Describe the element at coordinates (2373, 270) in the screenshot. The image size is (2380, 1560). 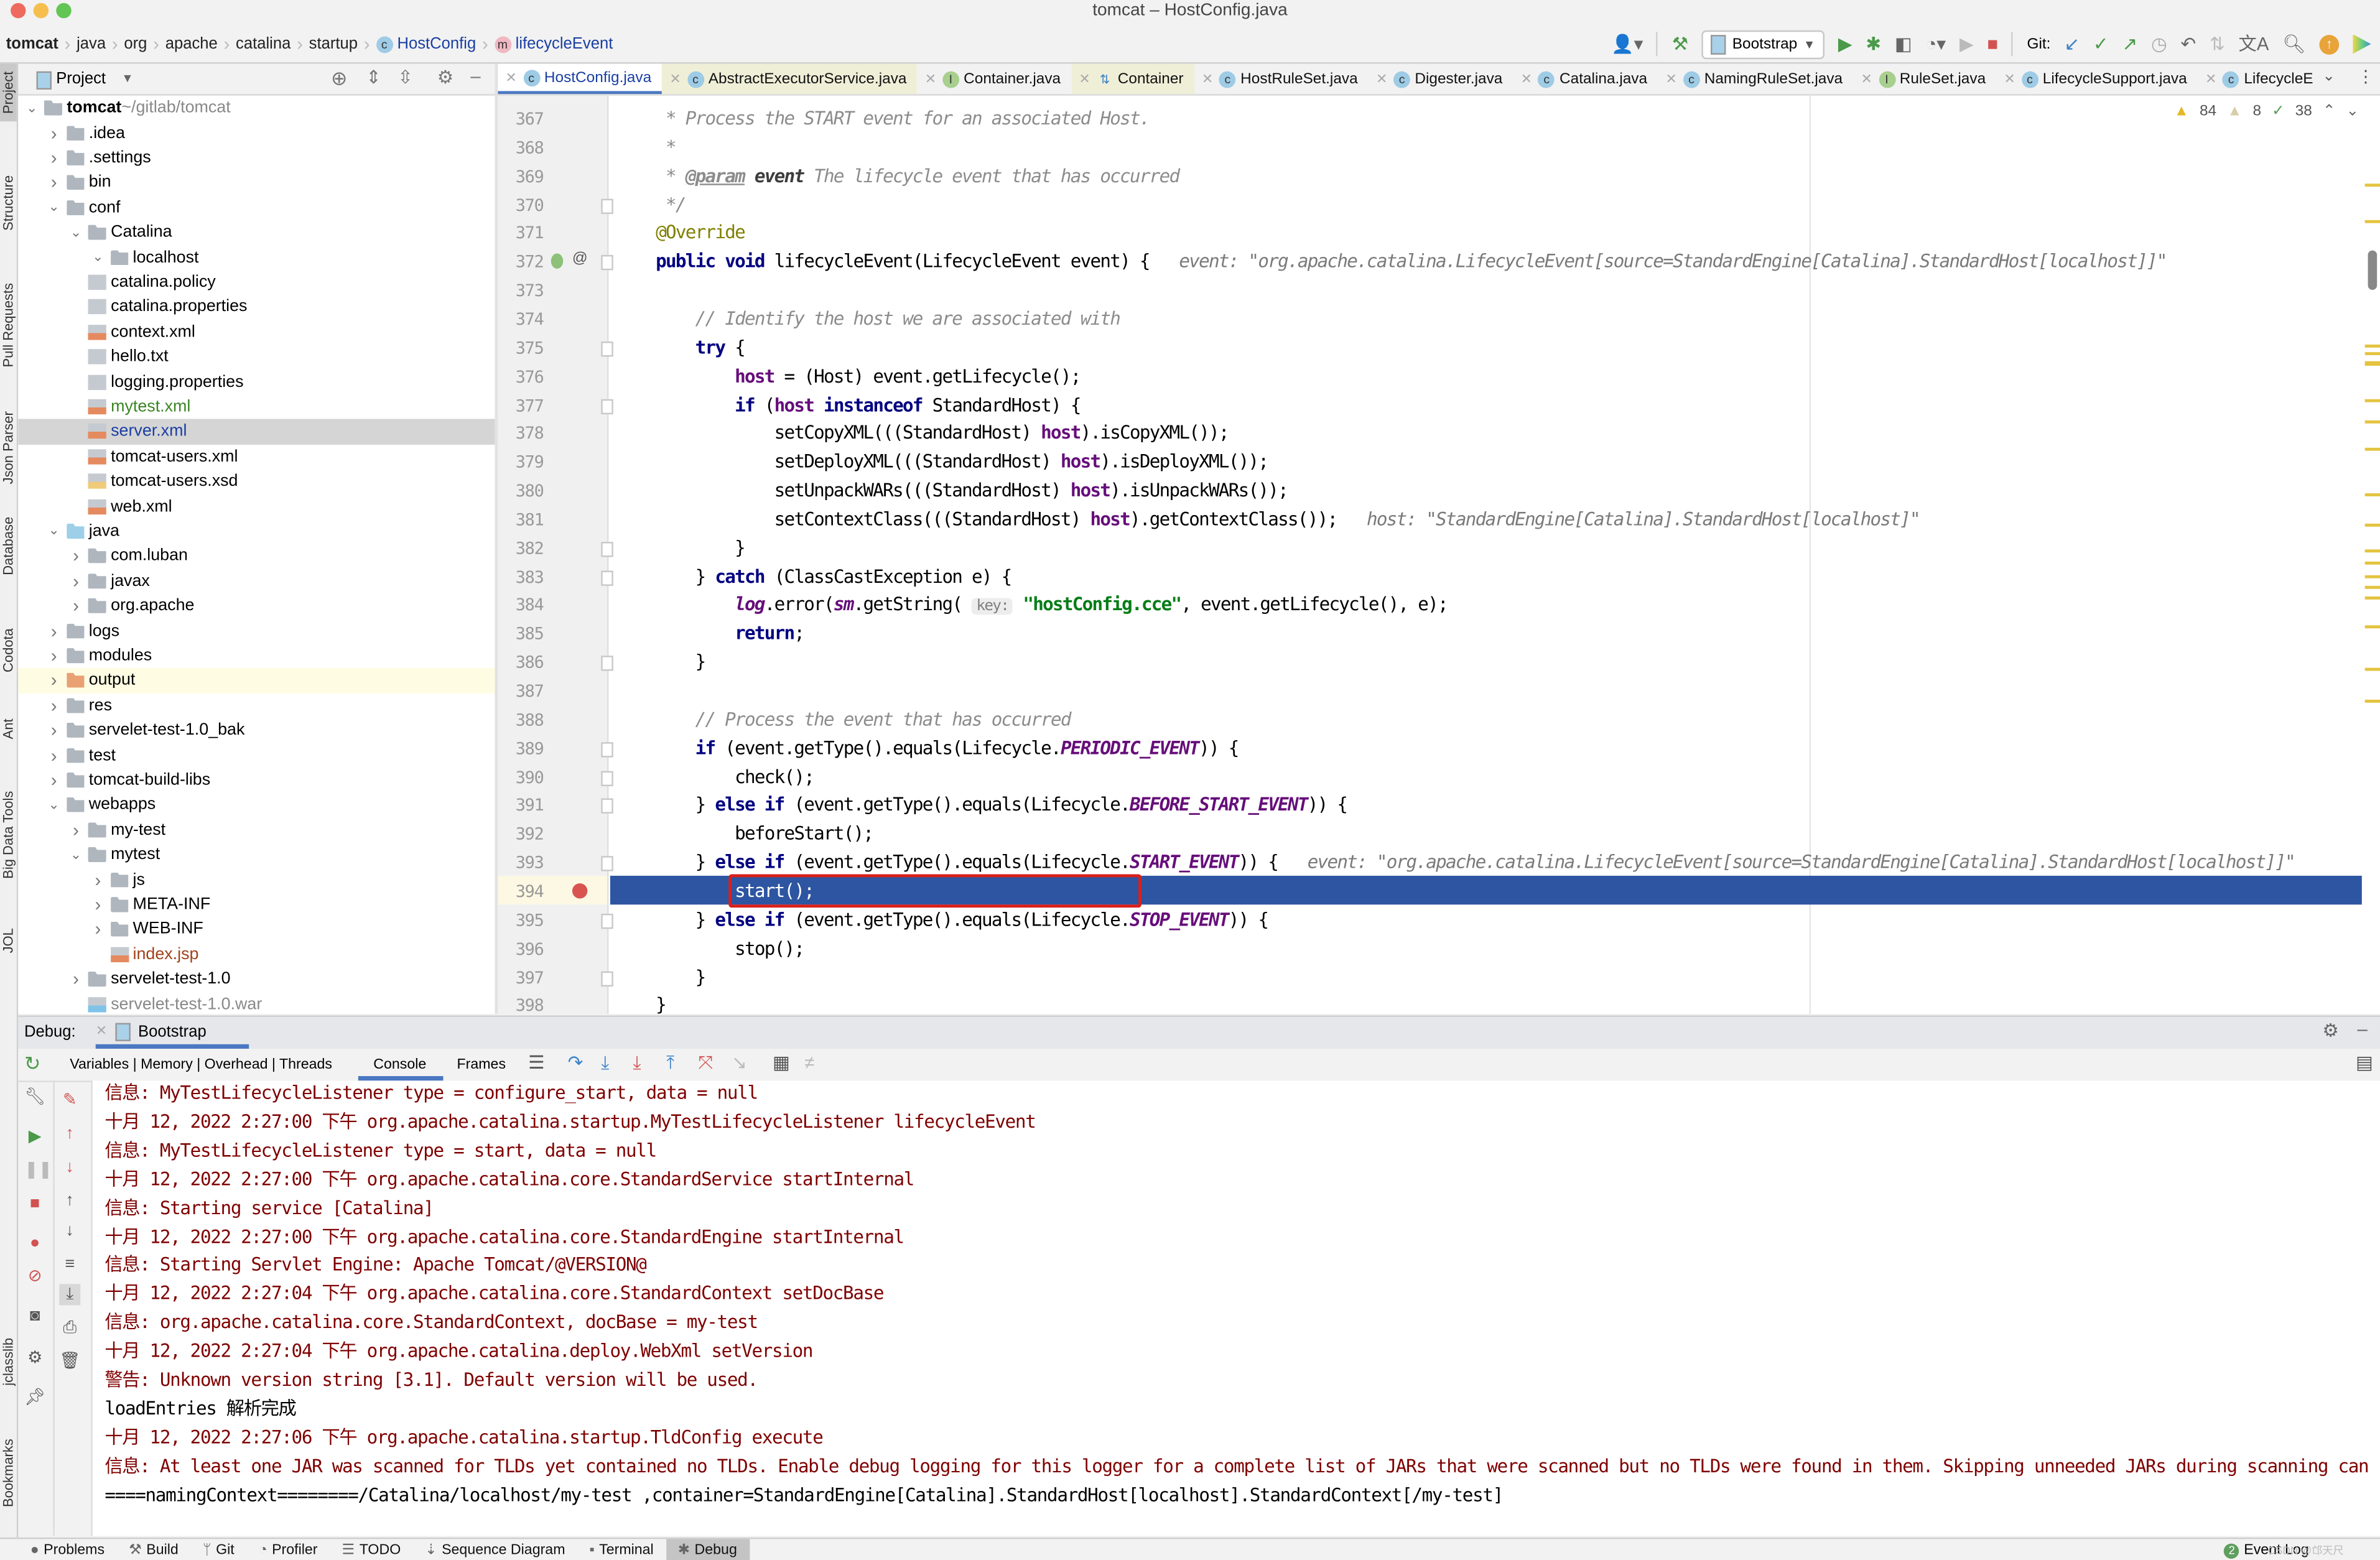
I see `scrollbar-thumb` at that location.